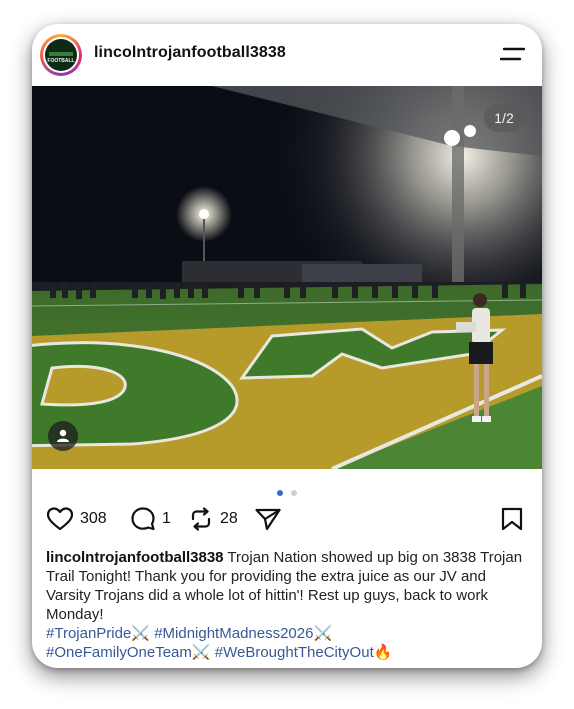  Describe the element at coordinates (135, 557) in the screenshot. I see `caption-username: lincolntrojanfootball3838` at that location.